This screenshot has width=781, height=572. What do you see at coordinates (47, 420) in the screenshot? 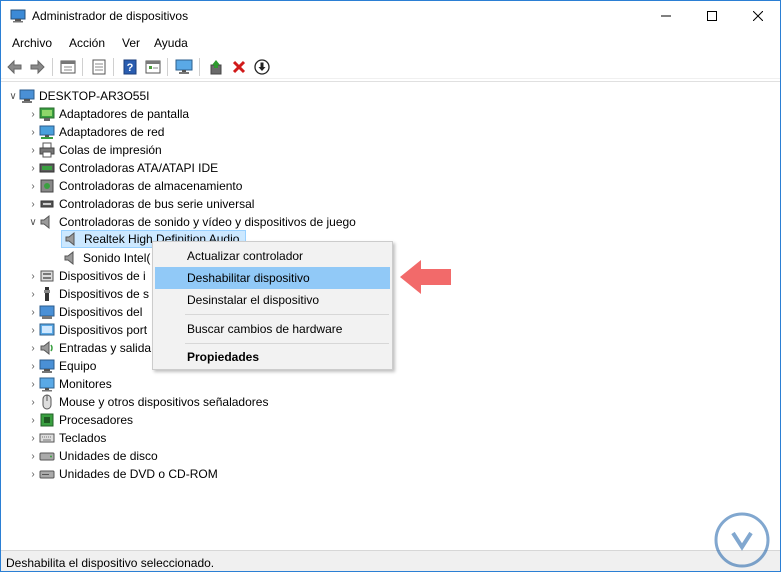
I see `processor-icon` at bounding box center [47, 420].